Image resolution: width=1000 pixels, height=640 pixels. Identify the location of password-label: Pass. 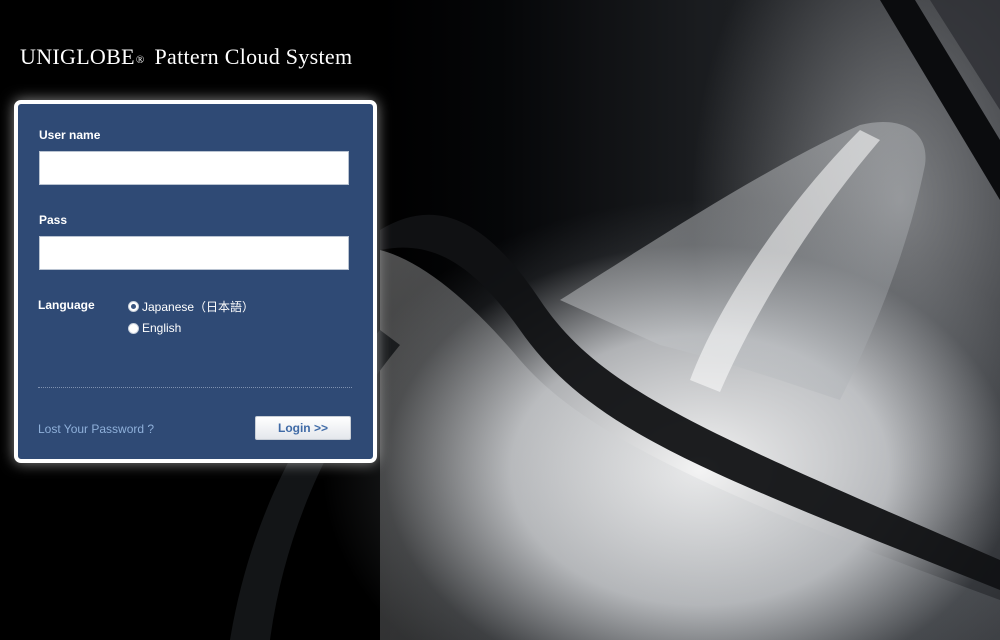
(53, 220).